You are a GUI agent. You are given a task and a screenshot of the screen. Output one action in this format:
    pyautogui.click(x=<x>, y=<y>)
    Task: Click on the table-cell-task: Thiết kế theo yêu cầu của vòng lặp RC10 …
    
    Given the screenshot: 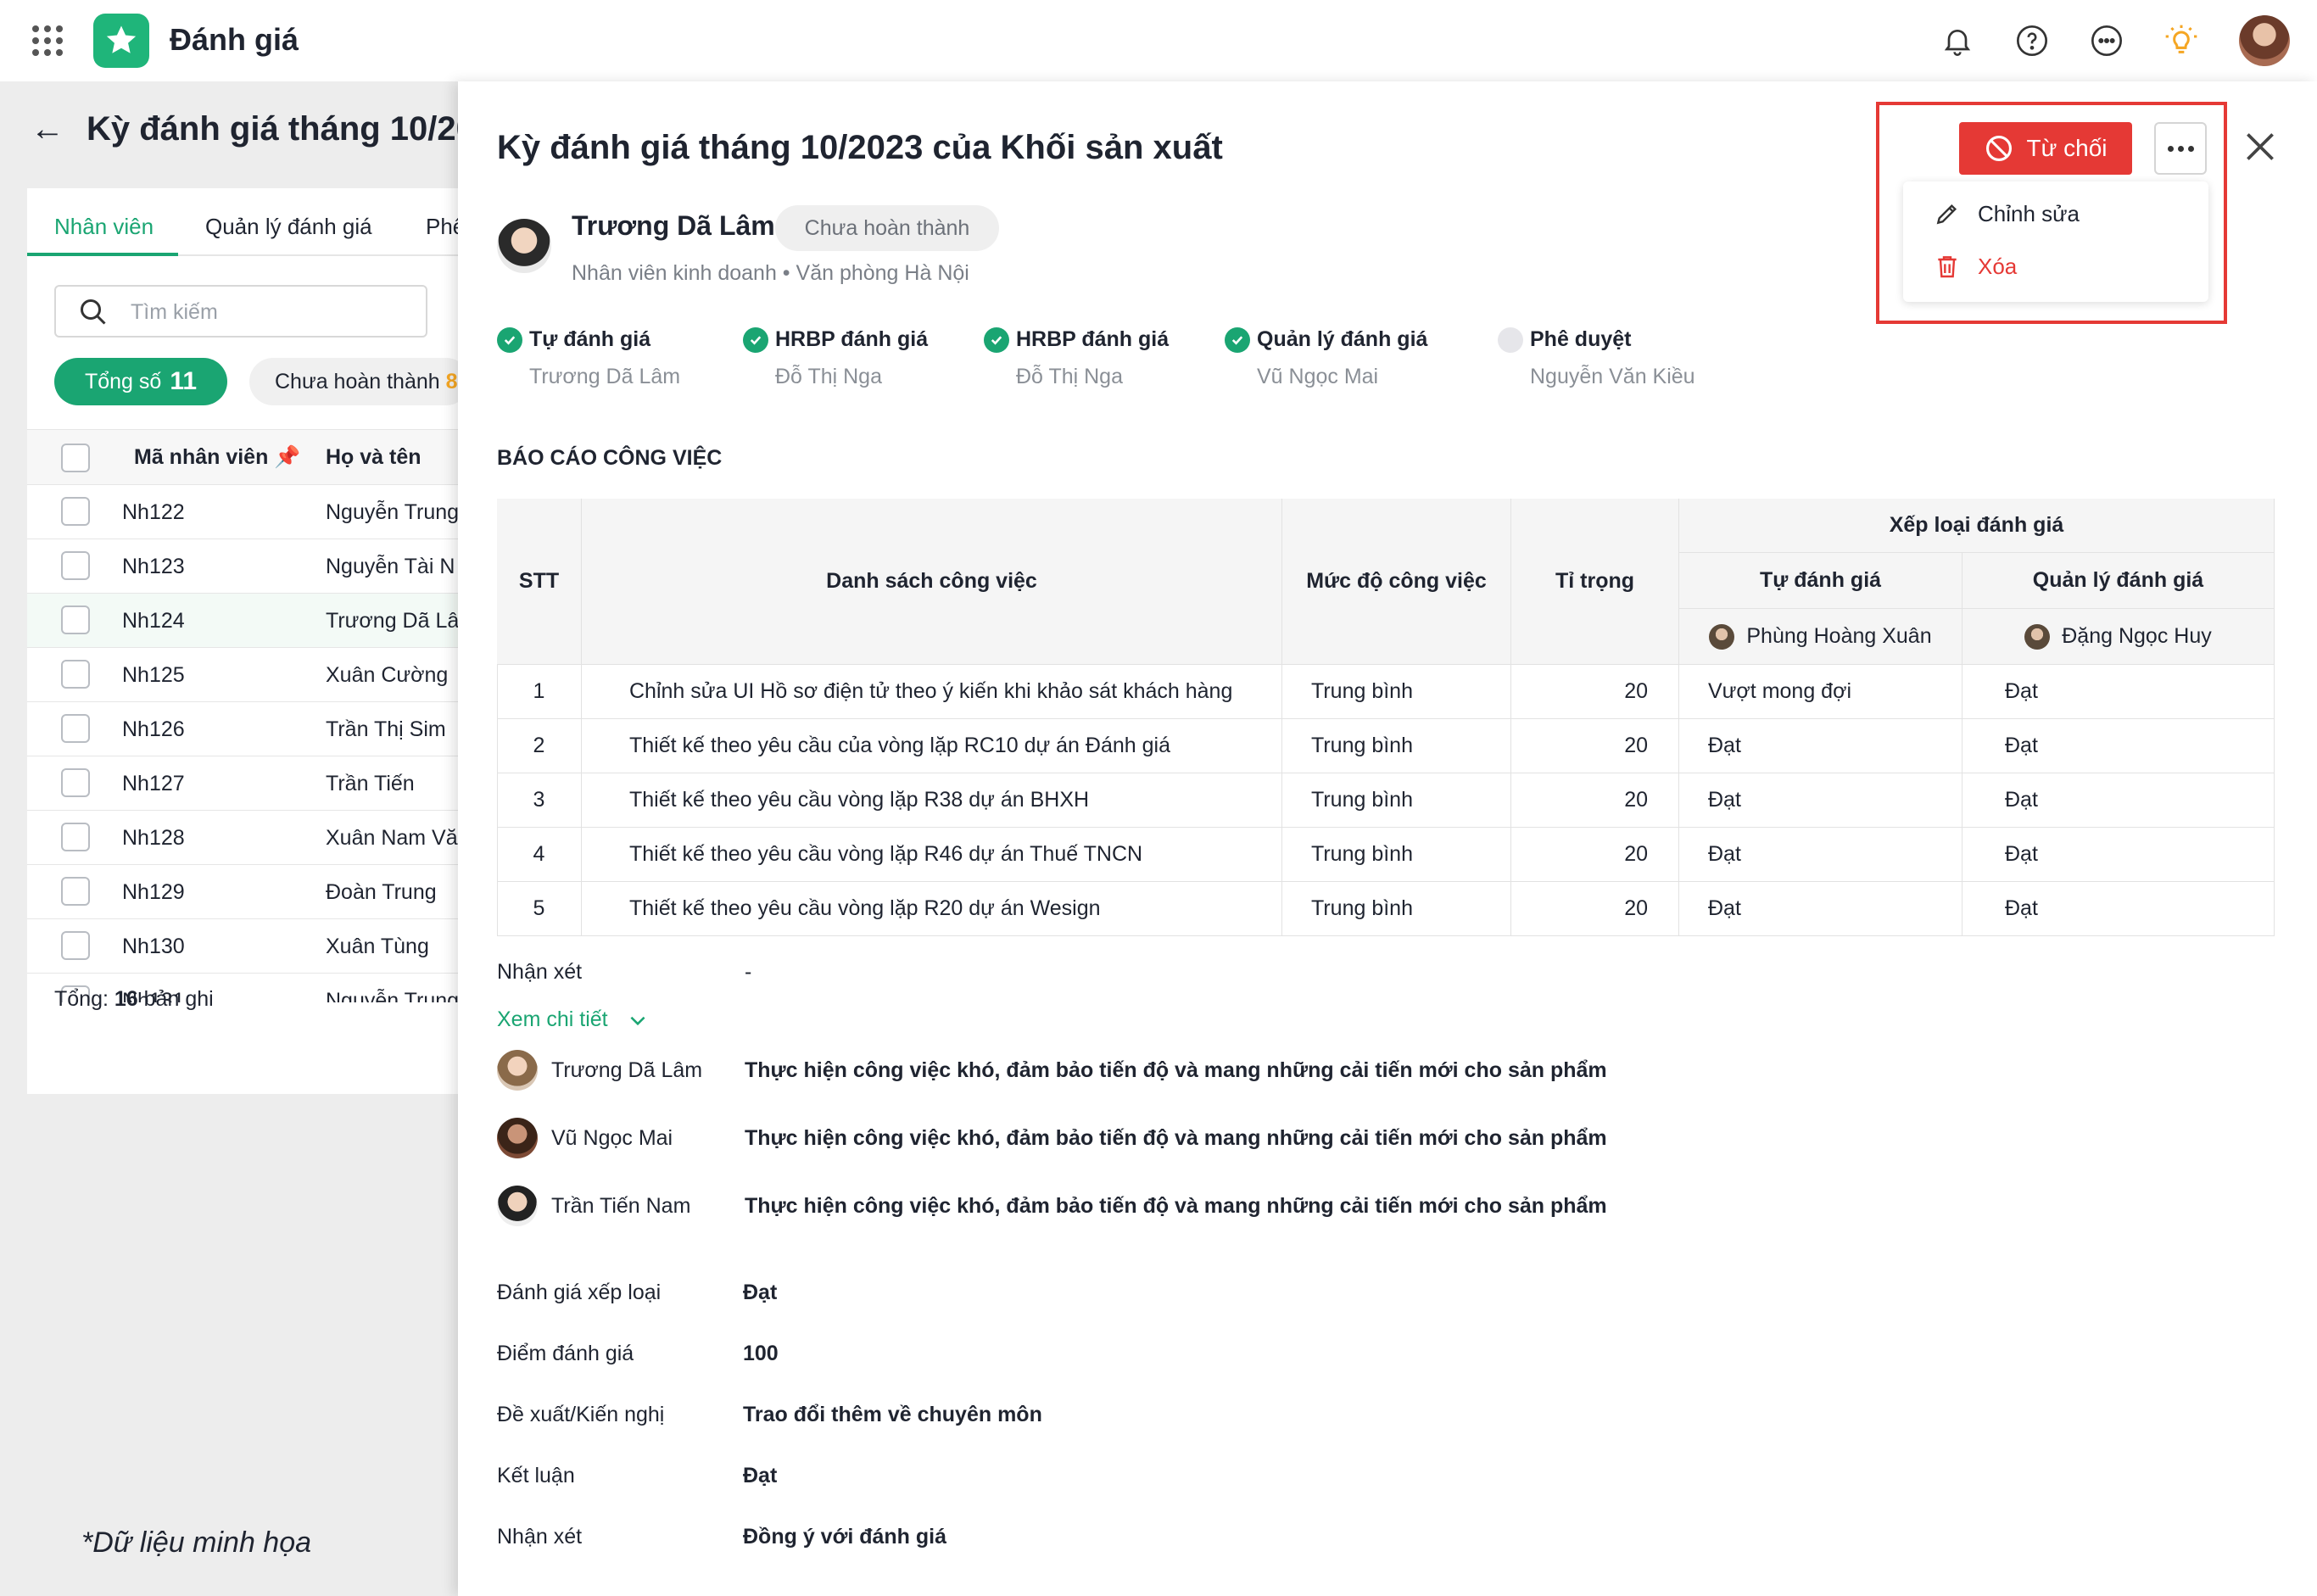 What is the action you would take?
    pyautogui.click(x=932, y=746)
    